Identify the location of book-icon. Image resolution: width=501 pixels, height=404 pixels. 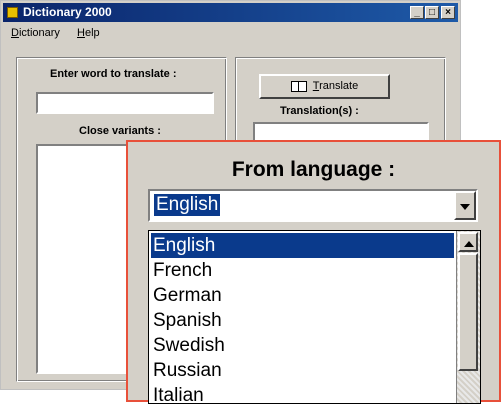
(298, 86).